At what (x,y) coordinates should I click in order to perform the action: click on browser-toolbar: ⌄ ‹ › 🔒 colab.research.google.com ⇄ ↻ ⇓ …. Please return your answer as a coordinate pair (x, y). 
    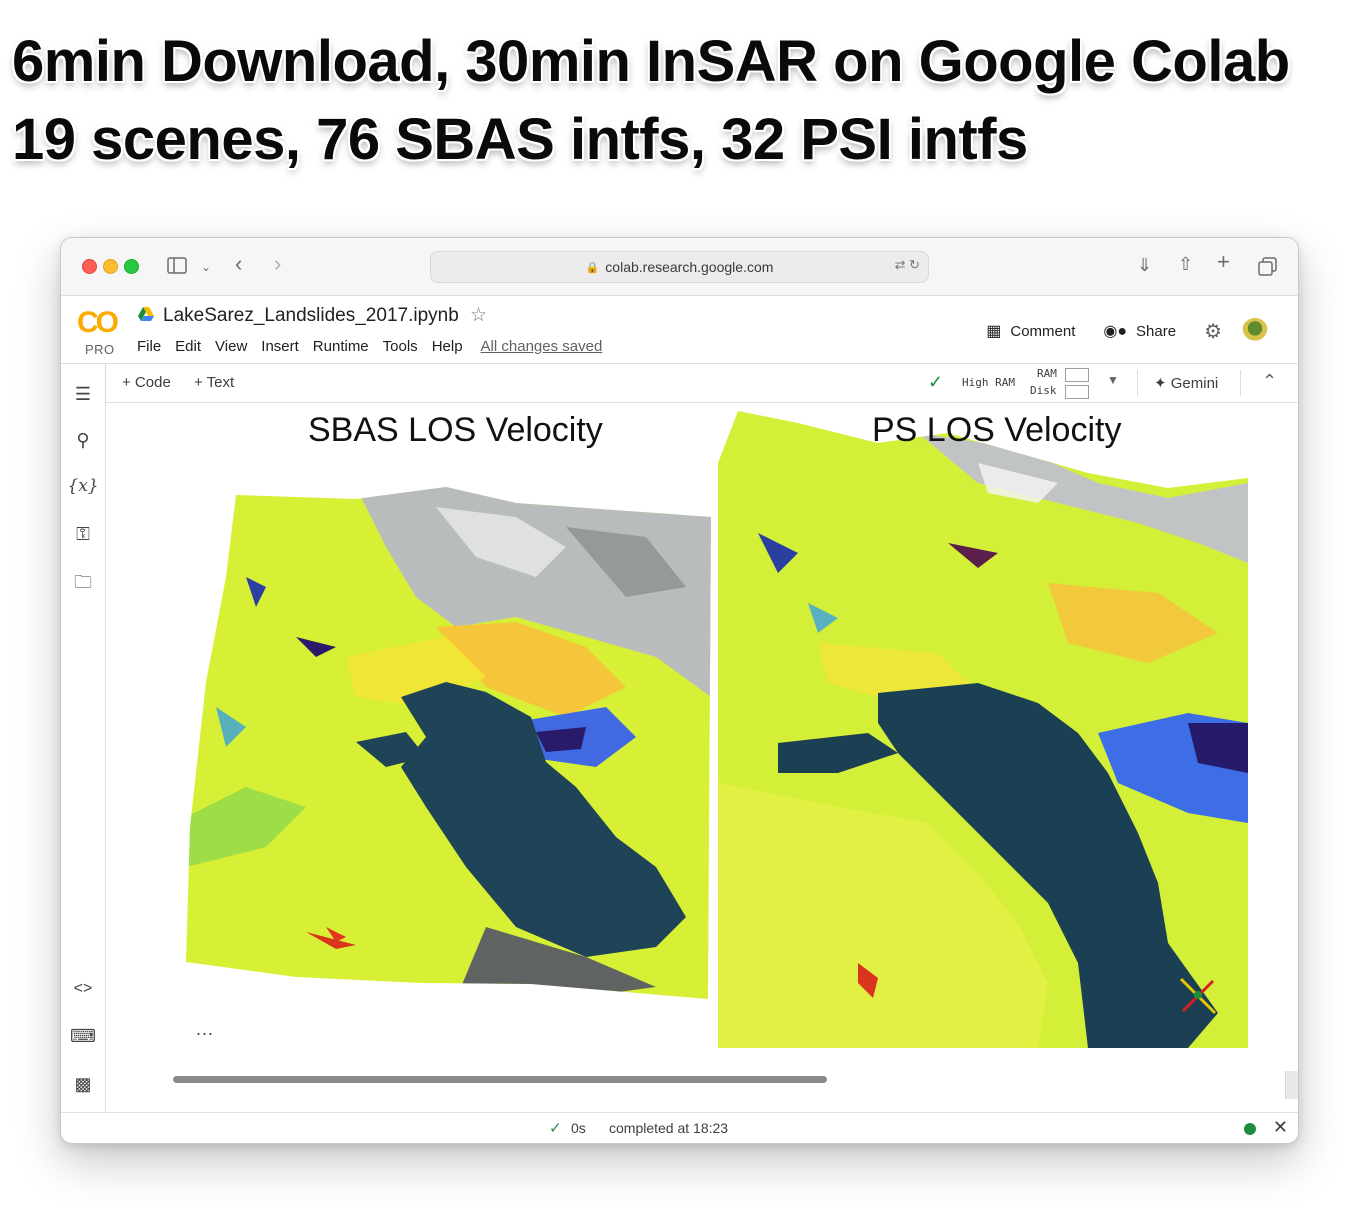
    Looking at the image, I should click on (679, 267).